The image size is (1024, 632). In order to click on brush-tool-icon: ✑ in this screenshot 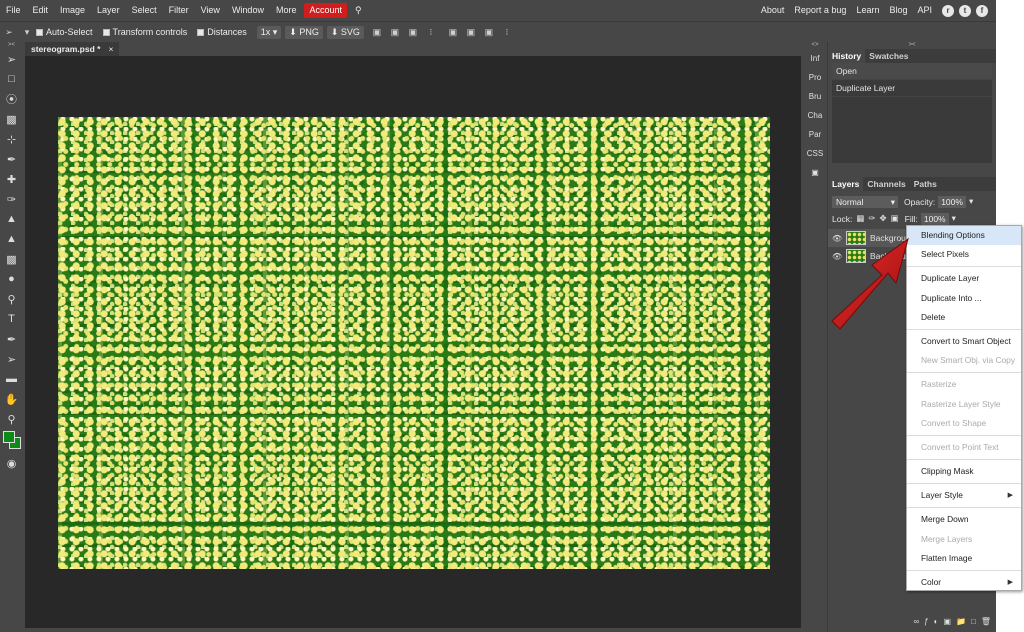, I will do `click(11, 199)`.